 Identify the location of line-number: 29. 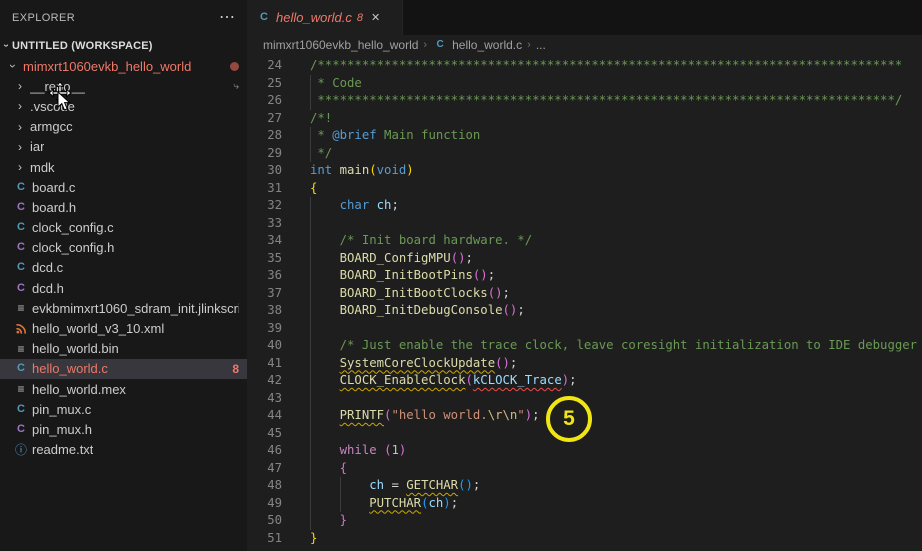
(264, 154).